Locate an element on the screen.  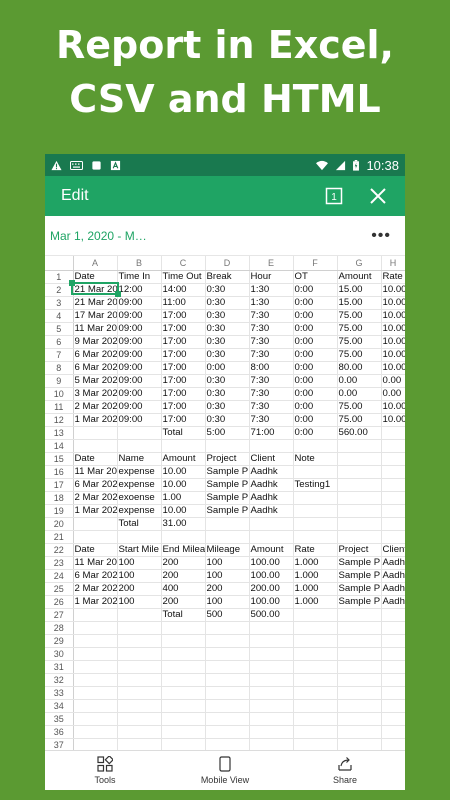
sheet-cell: Time Out is located at coordinates (183, 277).